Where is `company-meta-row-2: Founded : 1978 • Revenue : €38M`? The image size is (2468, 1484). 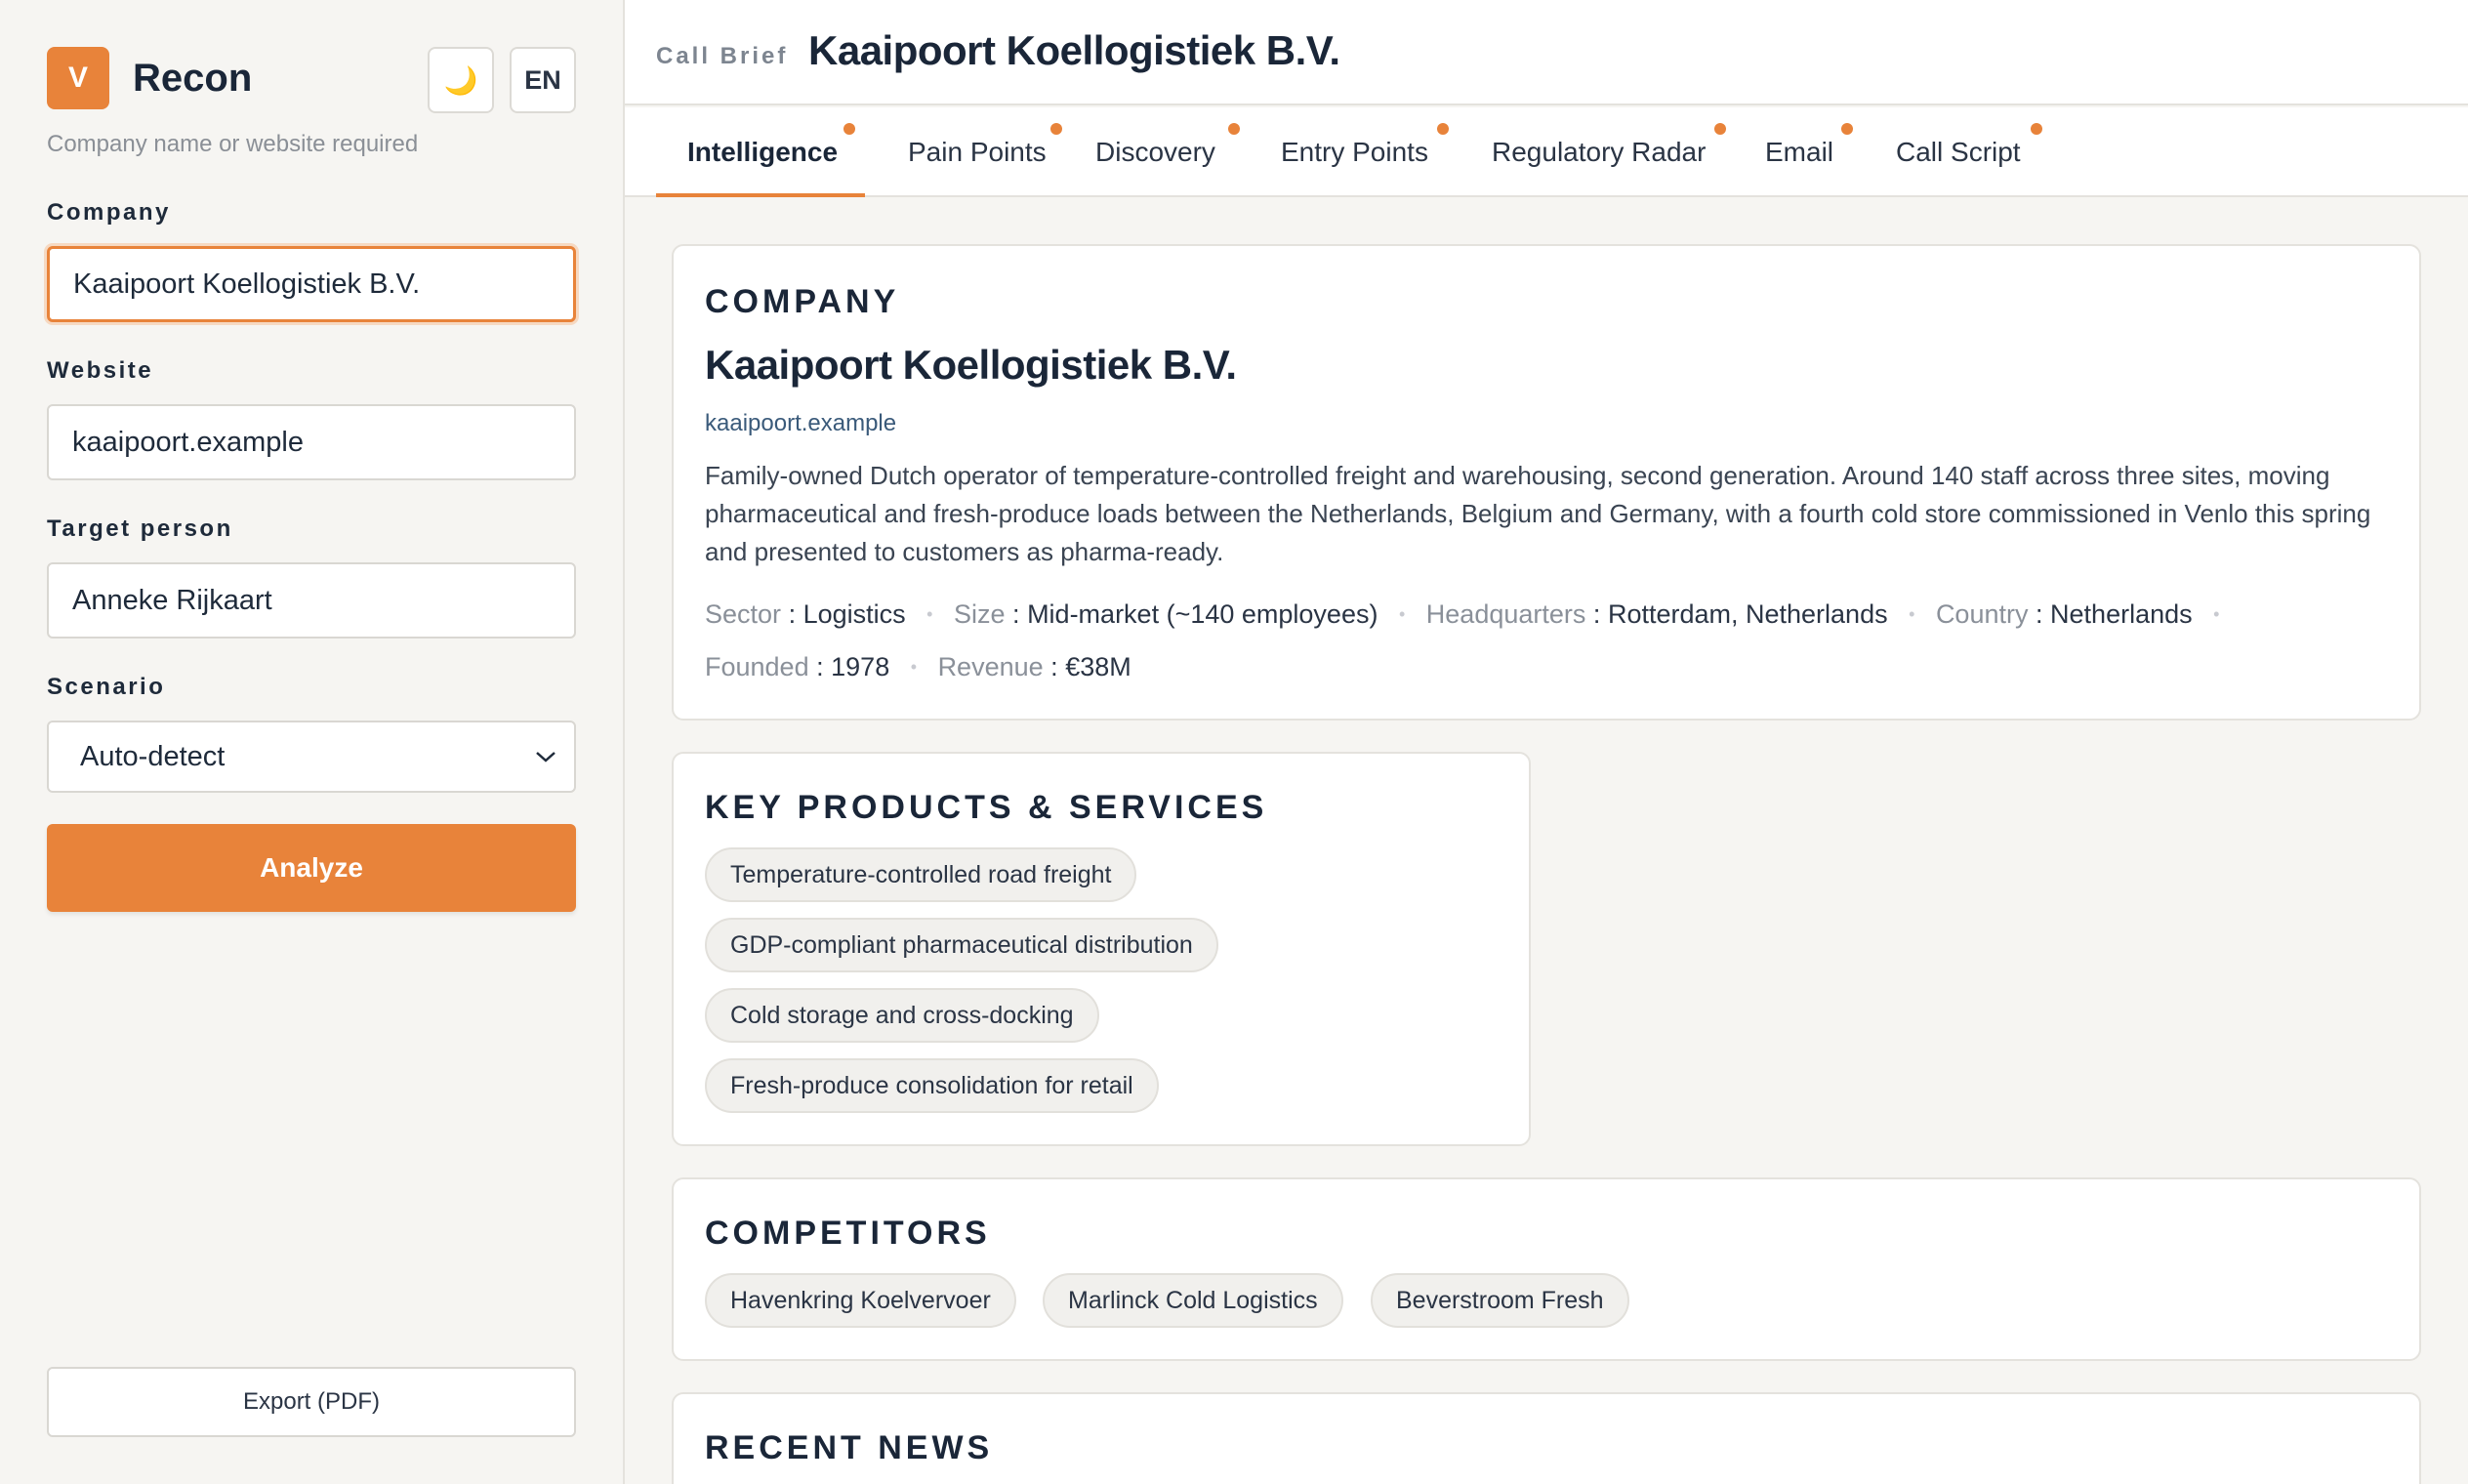 company-meta-row-2: Founded : 1978 • Revenue : €38M is located at coordinates (918, 667).